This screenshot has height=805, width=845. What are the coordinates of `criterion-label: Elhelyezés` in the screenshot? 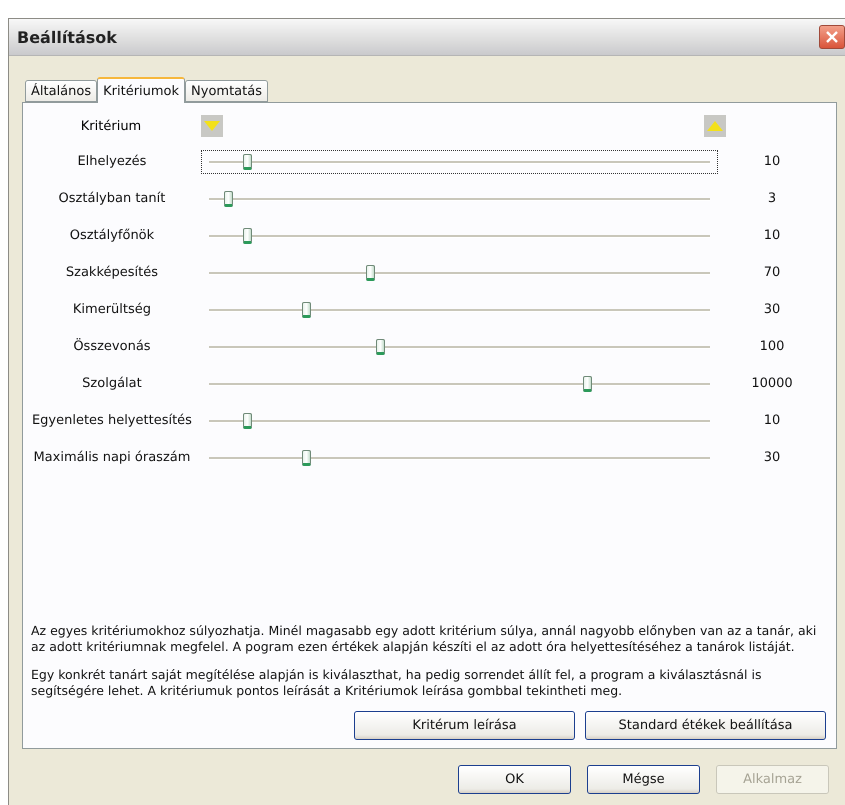 It's located at (112, 161).